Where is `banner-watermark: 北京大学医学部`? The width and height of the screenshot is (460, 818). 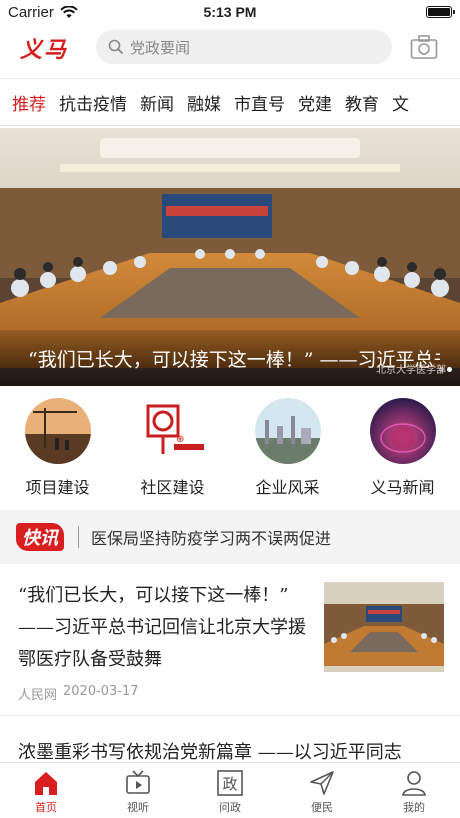 banner-watermark: 北京大学医学部 is located at coordinates (411, 370).